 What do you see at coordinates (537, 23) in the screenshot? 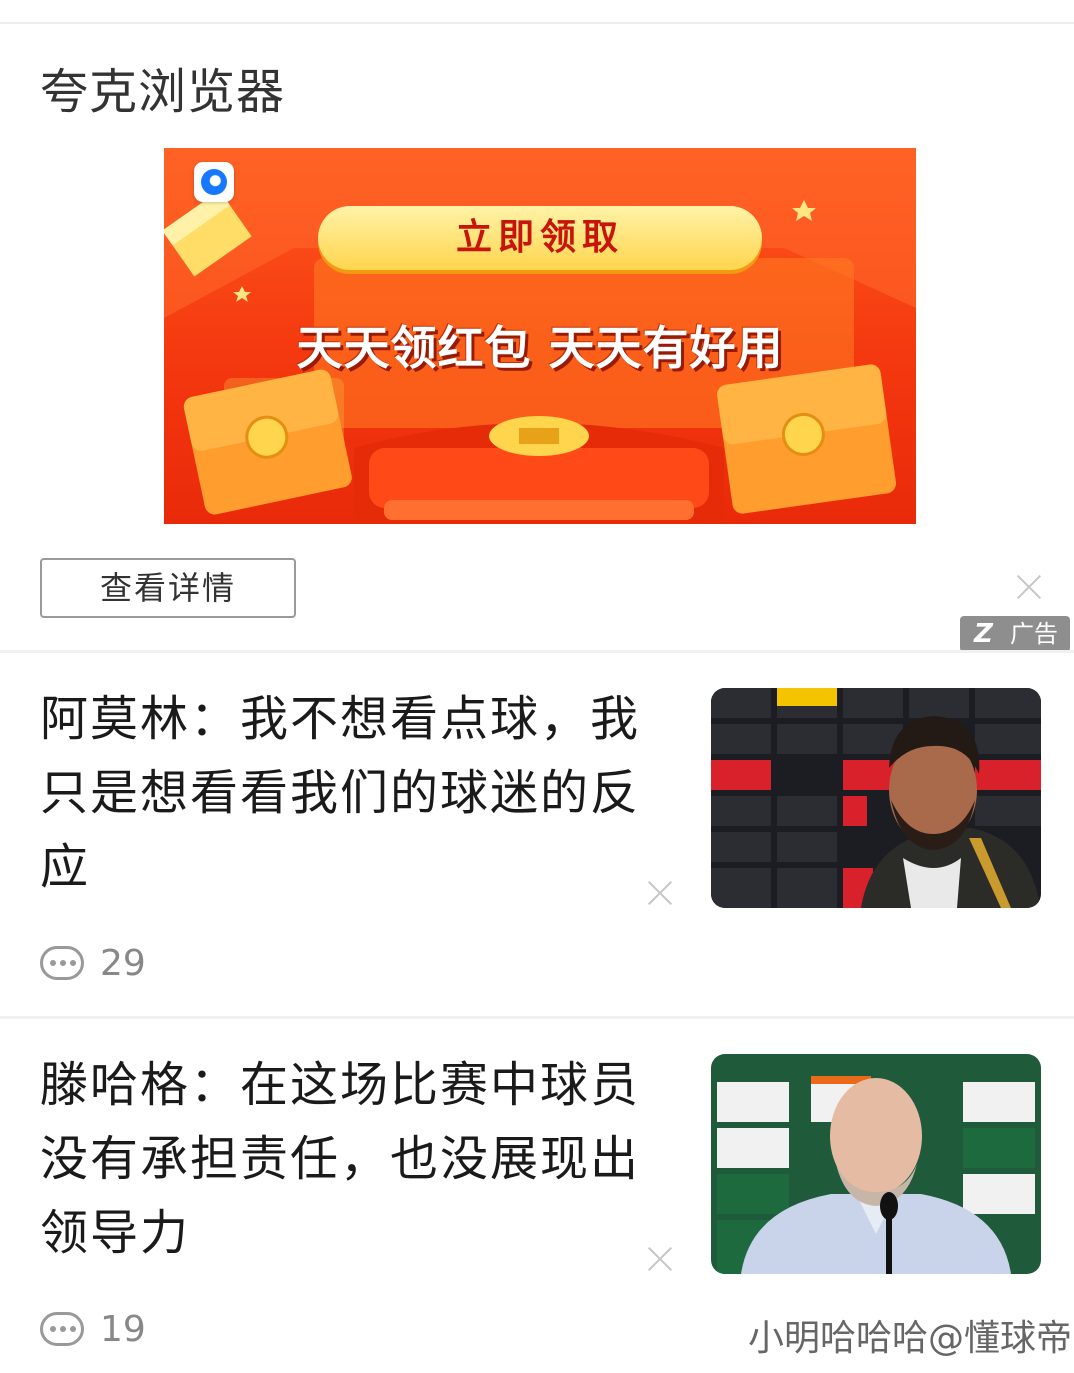
I see `top-divider` at bounding box center [537, 23].